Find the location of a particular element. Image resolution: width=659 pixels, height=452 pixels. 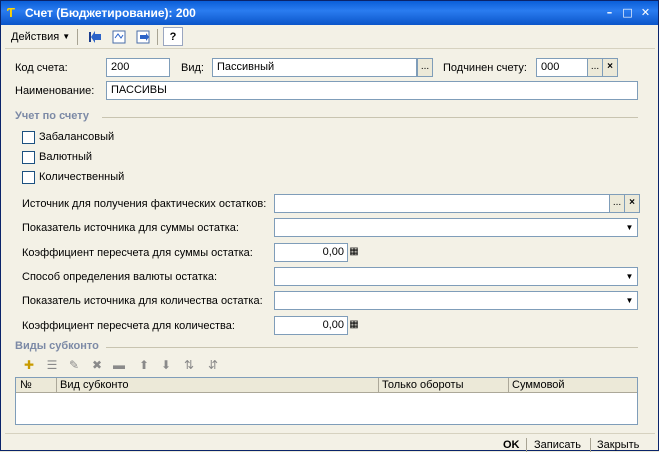

off-balance-label: Забалансовый is located at coordinates (77, 137).